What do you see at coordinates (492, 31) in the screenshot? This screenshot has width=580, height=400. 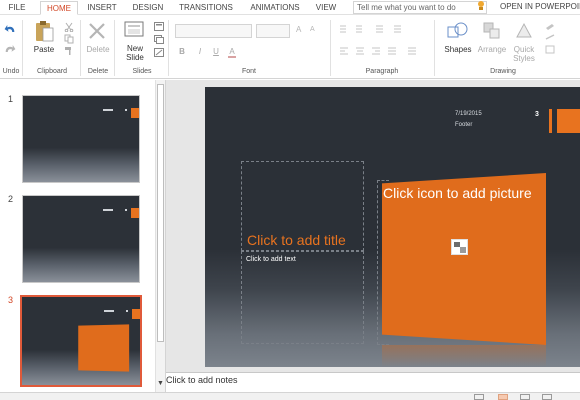 I see `arrange-icon` at bounding box center [492, 31].